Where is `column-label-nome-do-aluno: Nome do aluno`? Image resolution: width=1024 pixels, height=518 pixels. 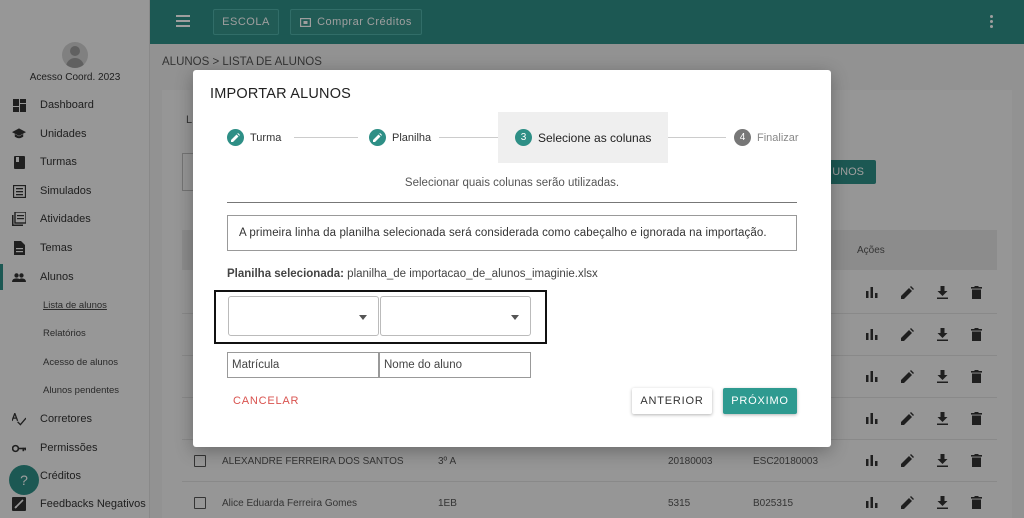
column-label-nome-do-aluno: Nome do aluno is located at coordinates (455, 365).